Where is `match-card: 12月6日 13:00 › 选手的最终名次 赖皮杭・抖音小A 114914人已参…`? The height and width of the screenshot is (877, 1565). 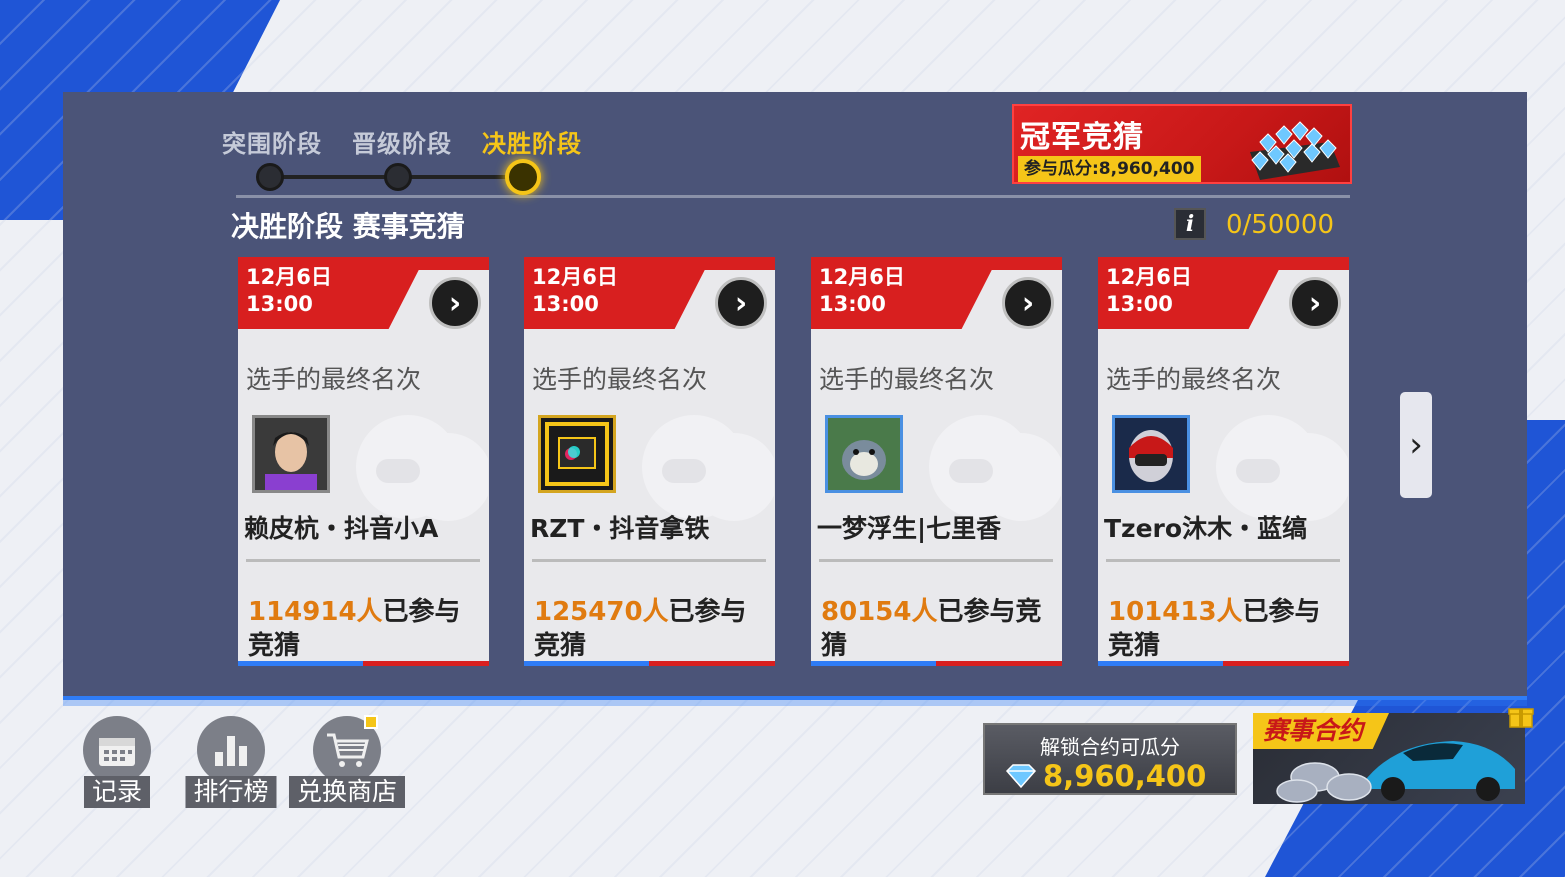
match-card: 12月6日 13:00 › 选手的最终名次 赖皮杭・抖音小A 114914人已参… is located at coordinates (363, 461).